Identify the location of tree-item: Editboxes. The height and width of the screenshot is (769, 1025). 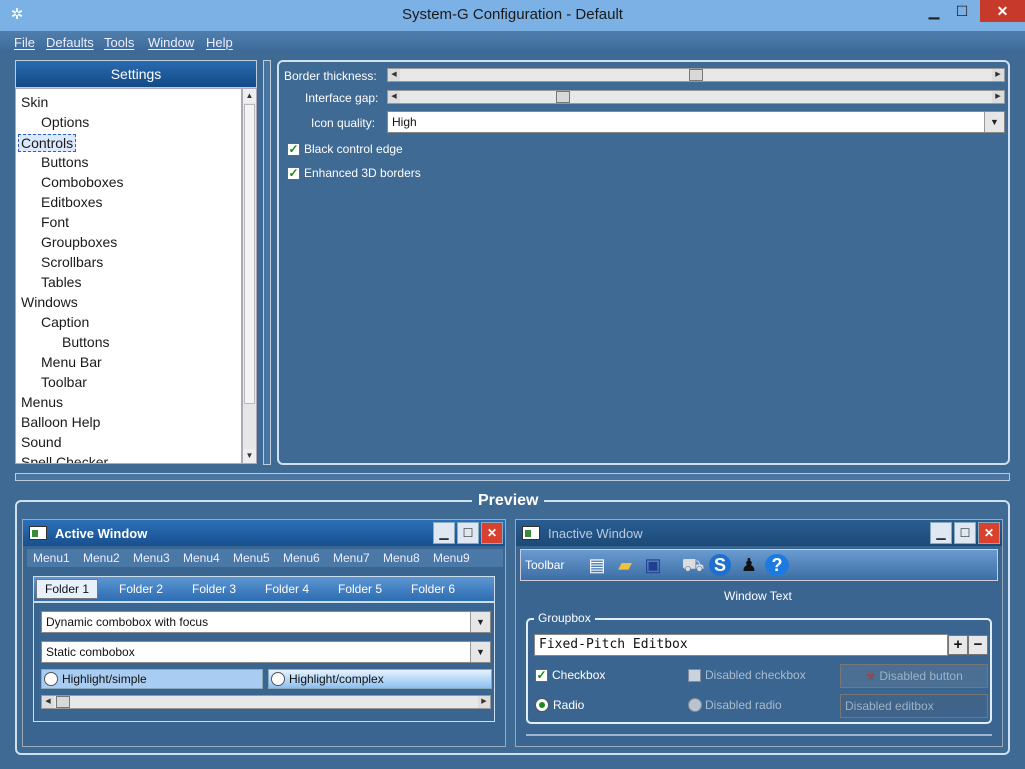
(71, 202).